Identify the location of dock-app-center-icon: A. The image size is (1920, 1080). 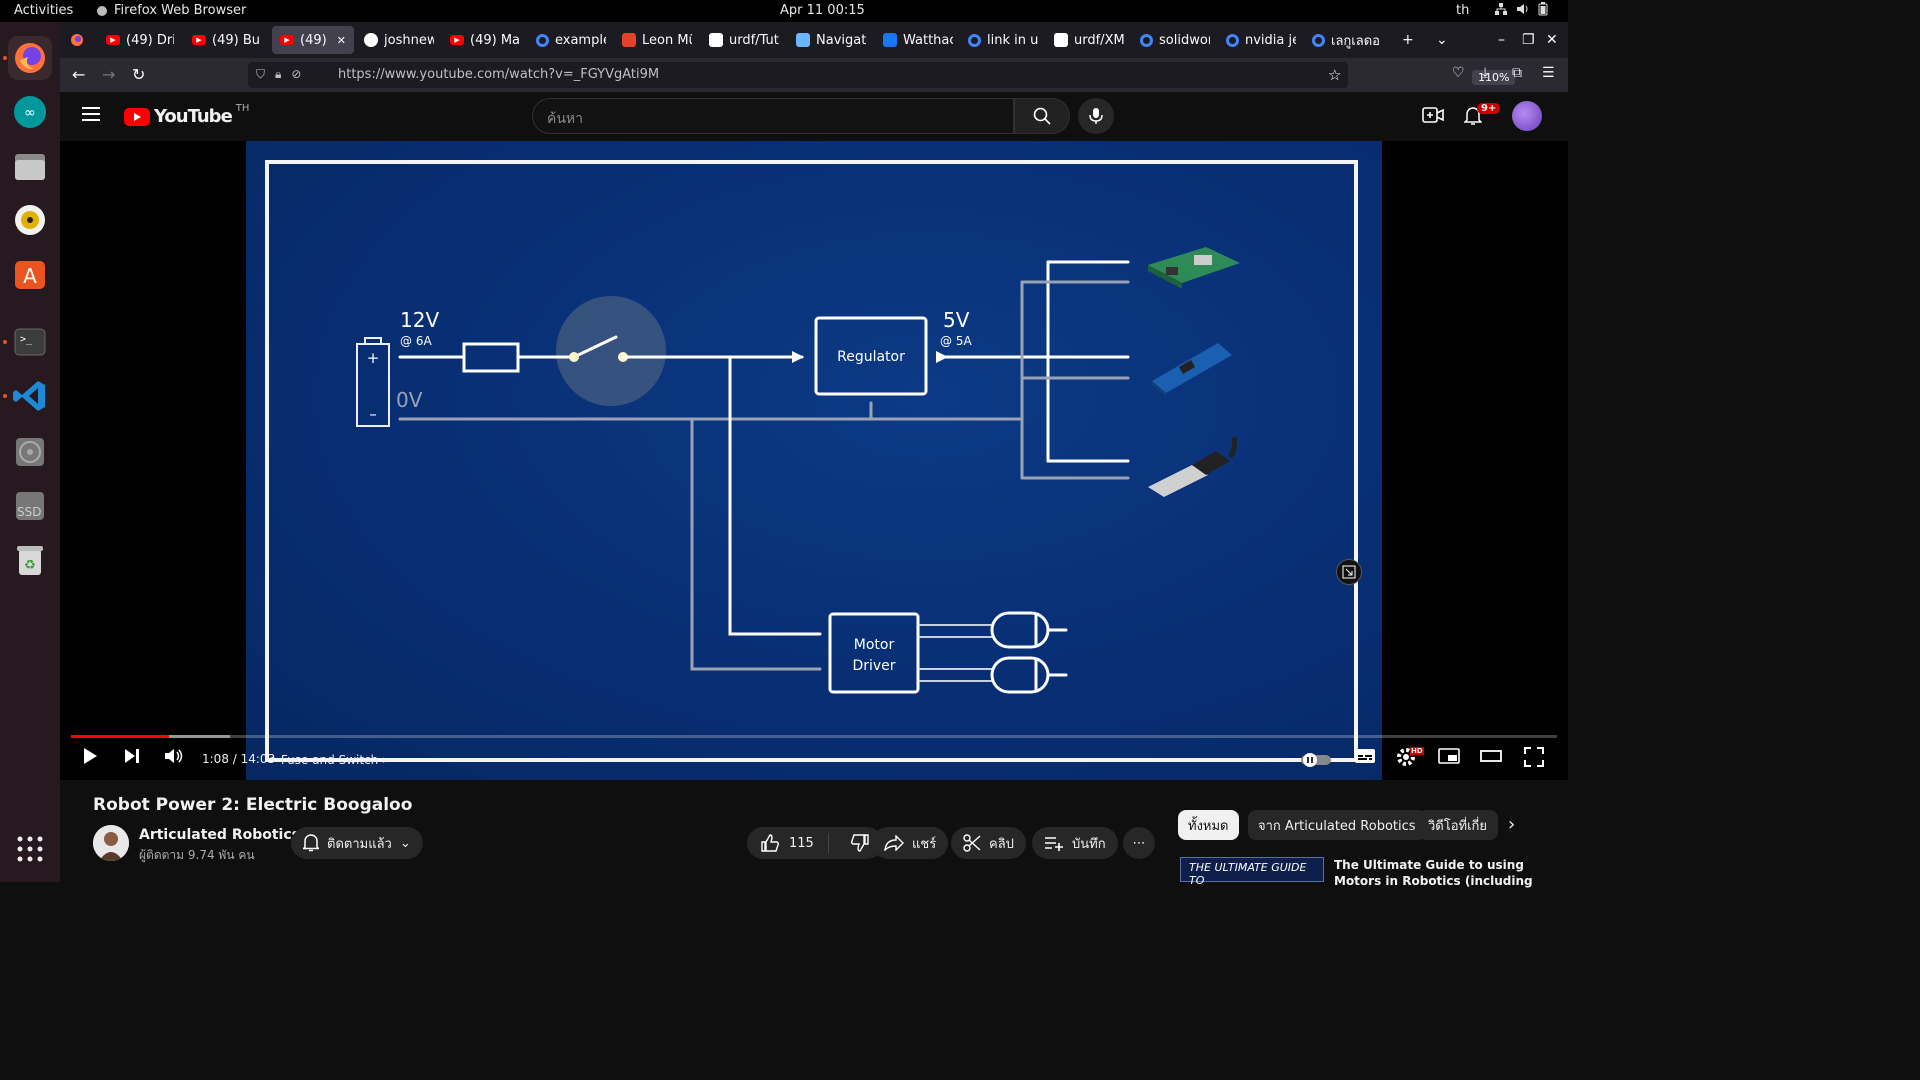
(30, 274).